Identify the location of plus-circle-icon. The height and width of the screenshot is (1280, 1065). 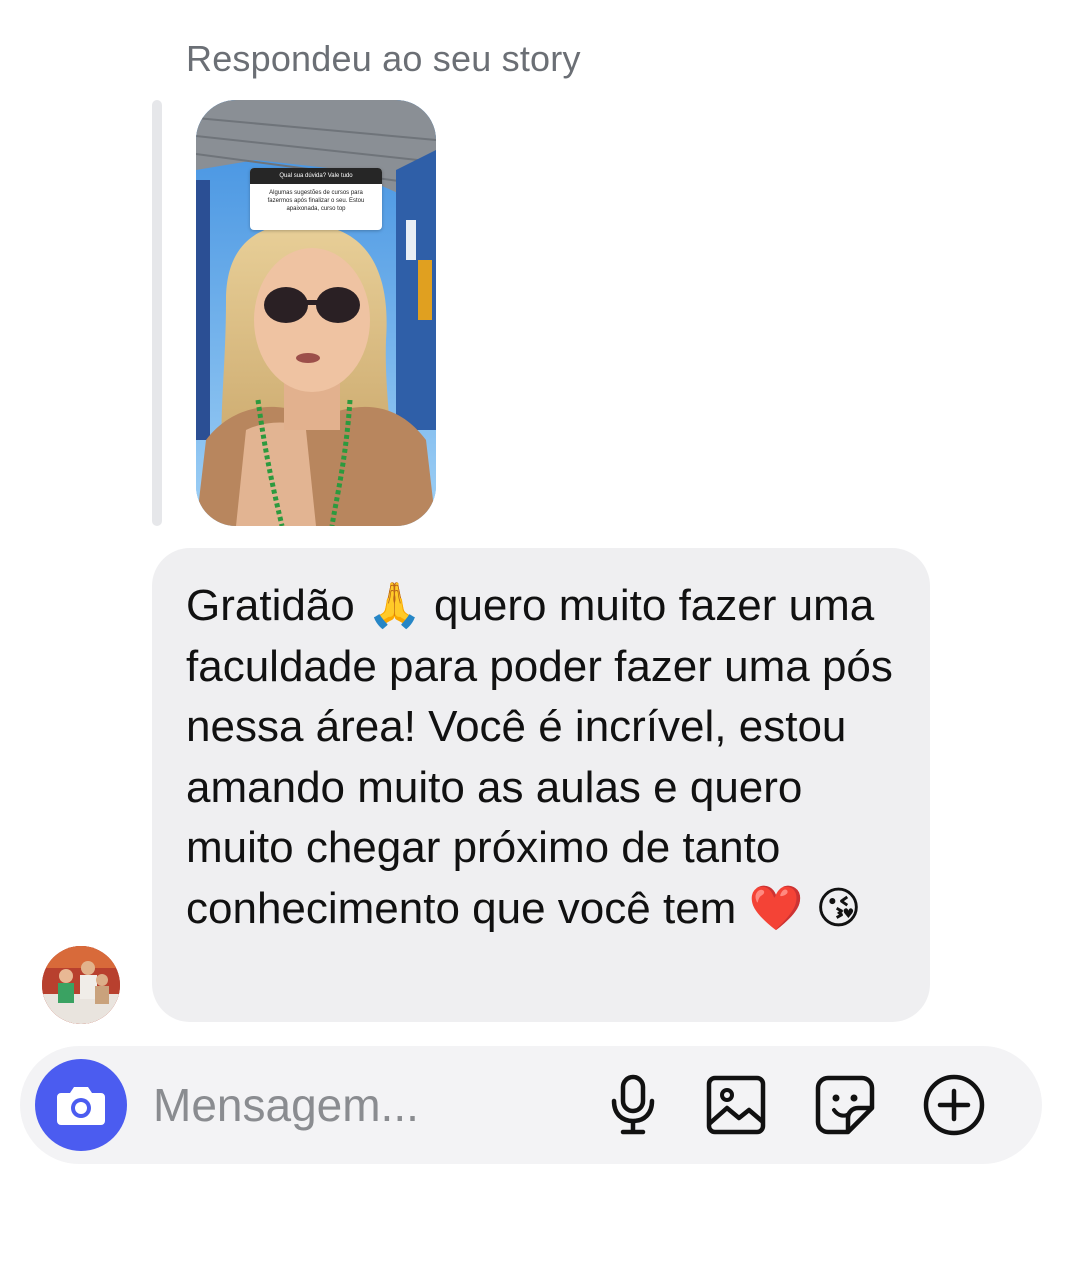
(954, 1105).